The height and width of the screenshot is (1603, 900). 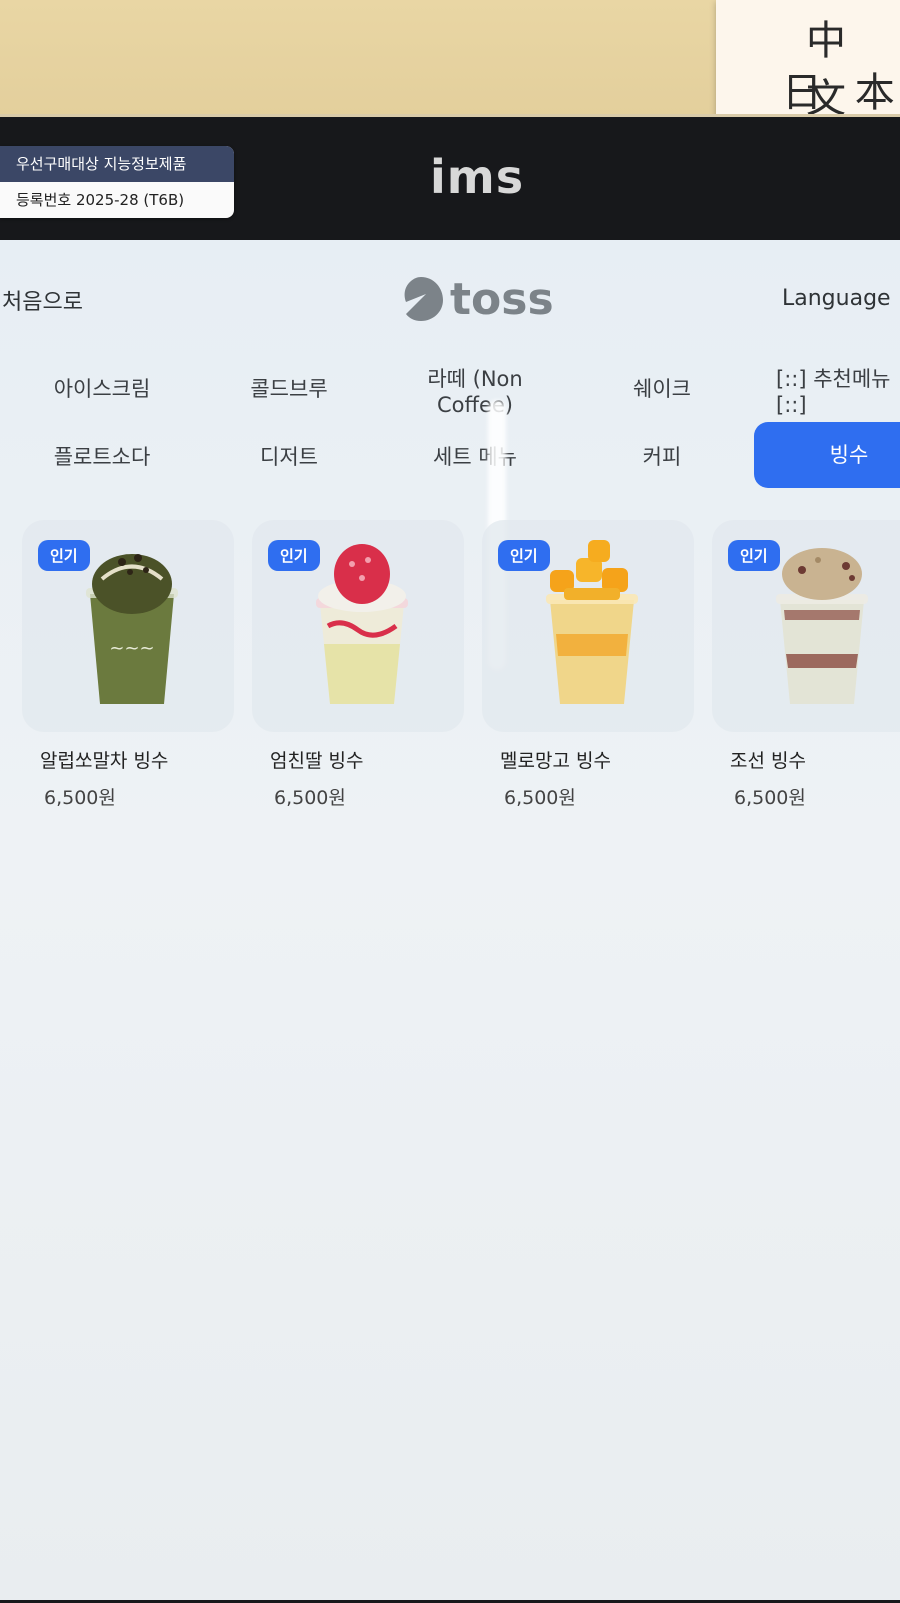 I want to click on strawberry-bingsu-image, so click(x=362, y=624).